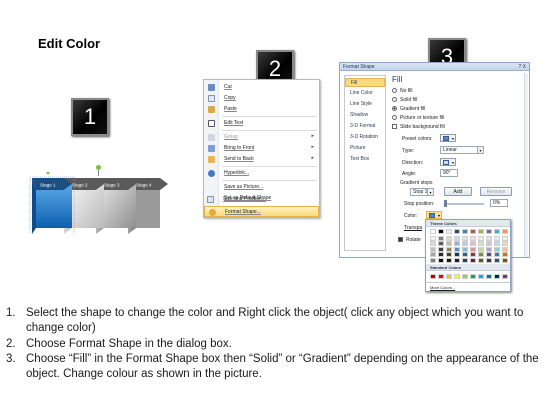  Describe the element at coordinates (52, 203) in the screenshot. I see `stage-1-shape` at that location.